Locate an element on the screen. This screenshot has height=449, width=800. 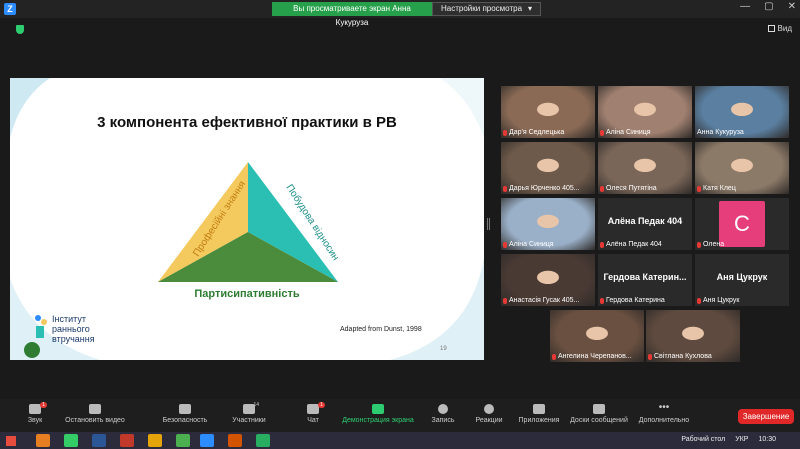
minimize-button: — is located at coordinates (745, 6).